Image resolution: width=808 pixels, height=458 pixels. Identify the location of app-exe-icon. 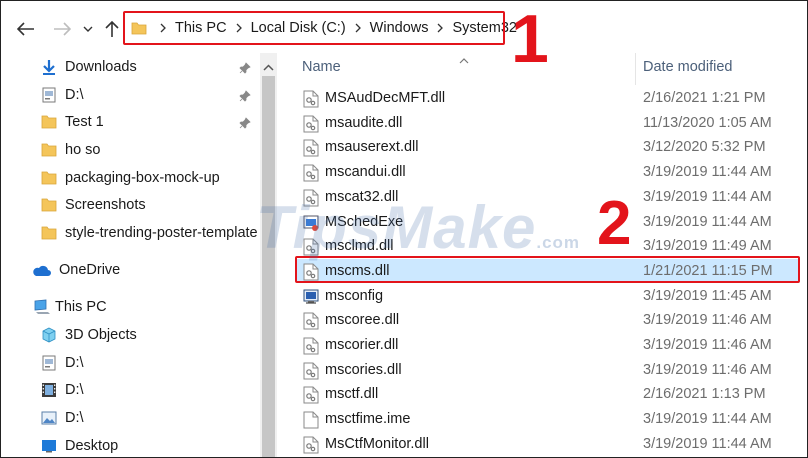
(311, 223).